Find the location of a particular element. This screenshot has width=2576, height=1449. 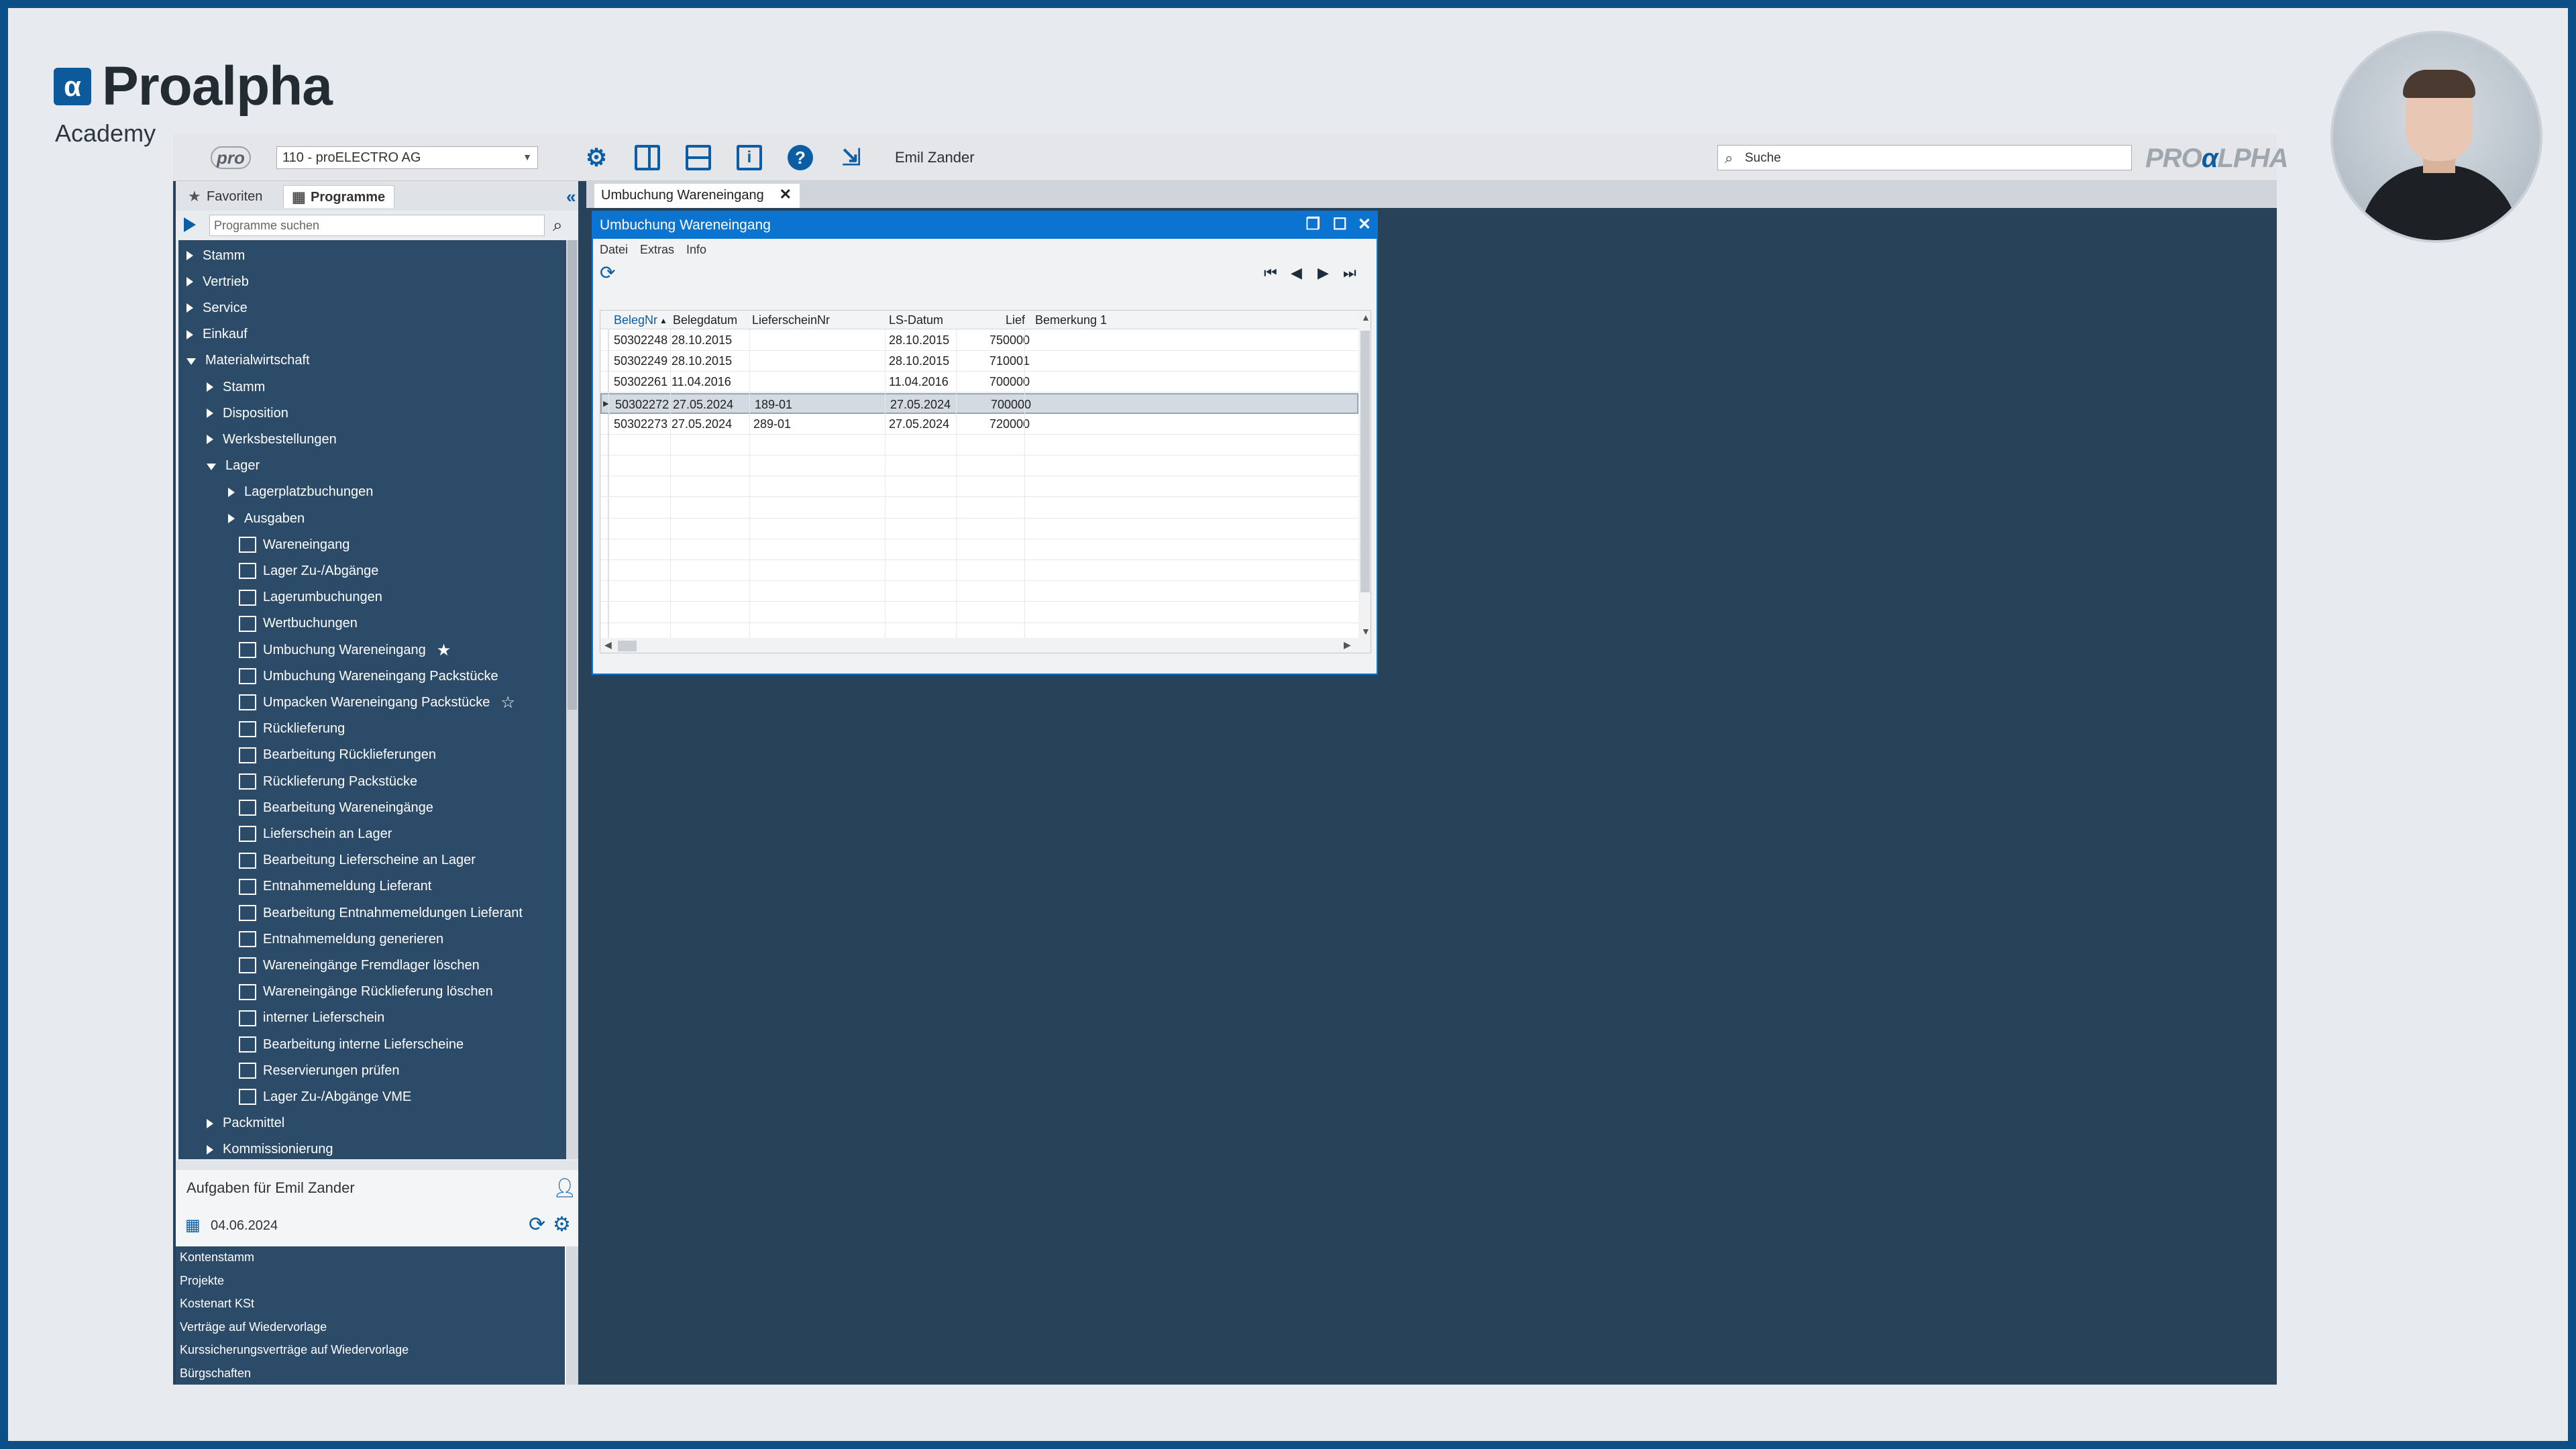

tree-item: Packmittel is located at coordinates (245, 1123).